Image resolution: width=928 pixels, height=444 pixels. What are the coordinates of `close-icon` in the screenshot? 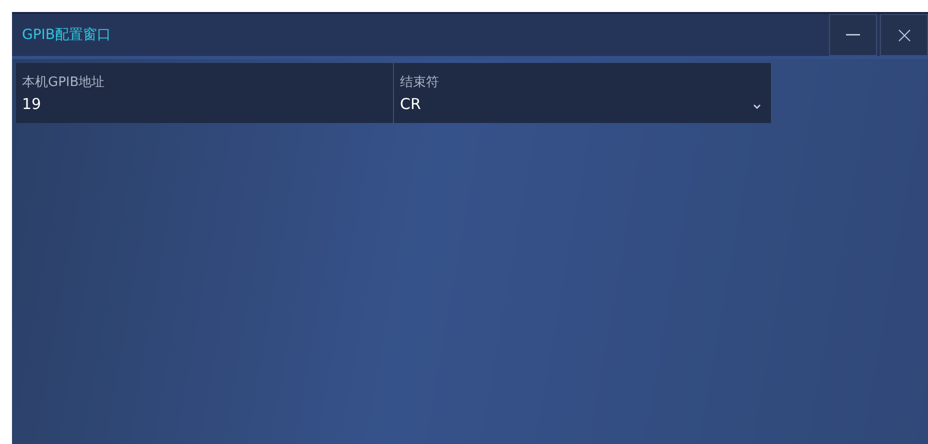 It's located at (904, 35).